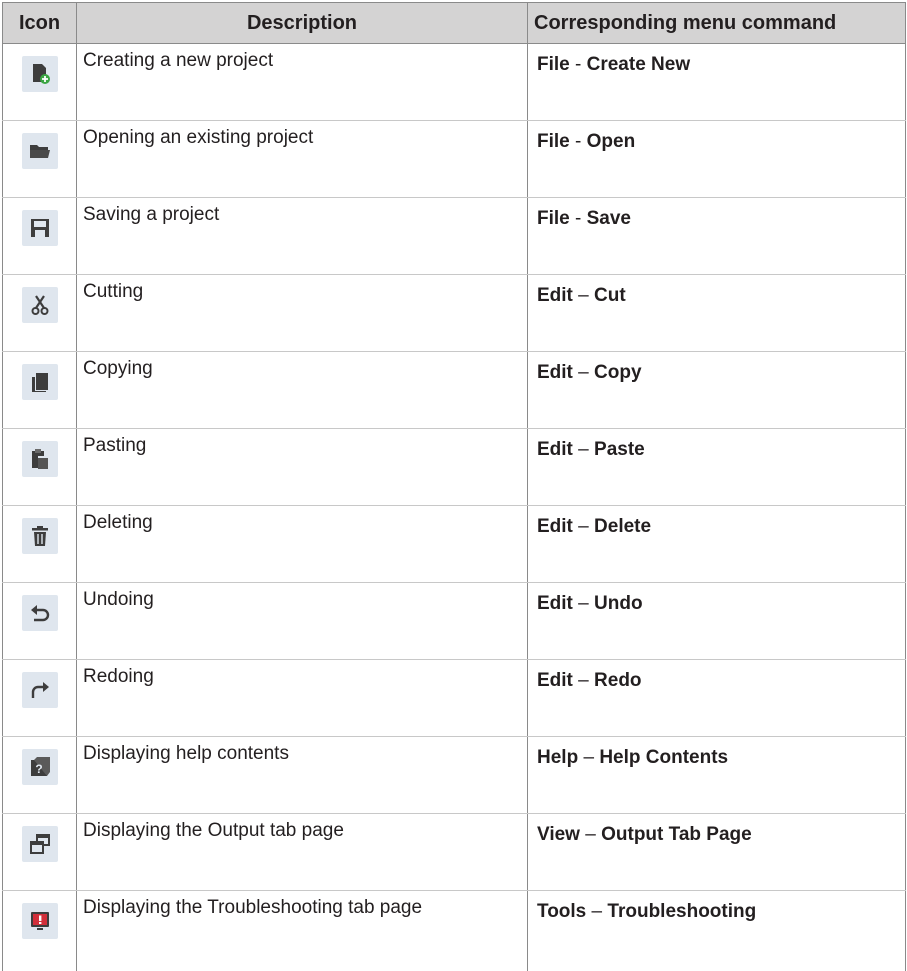  What do you see at coordinates (40, 151) in the screenshot?
I see `open-folder-icon` at bounding box center [40, 151].